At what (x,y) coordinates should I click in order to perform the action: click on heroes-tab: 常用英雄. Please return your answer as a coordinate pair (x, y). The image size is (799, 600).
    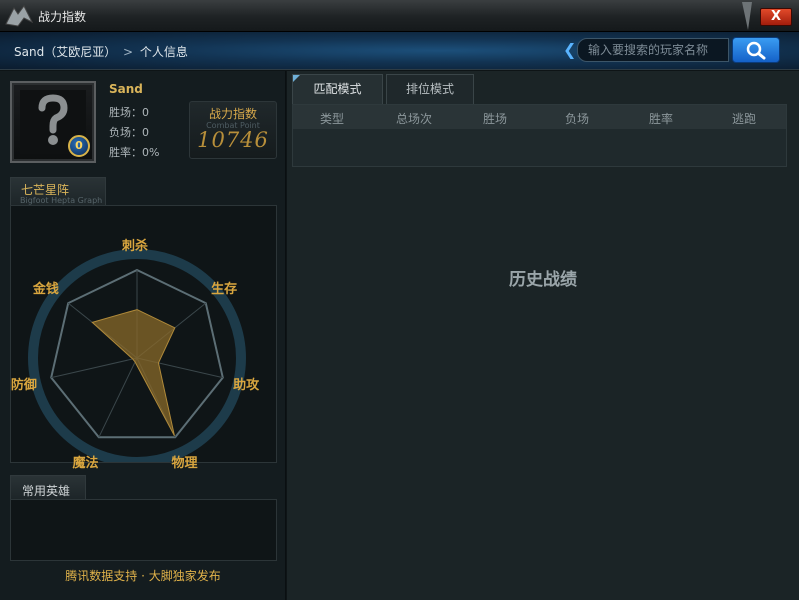
    Looking at the image, I should click on (48, 488).